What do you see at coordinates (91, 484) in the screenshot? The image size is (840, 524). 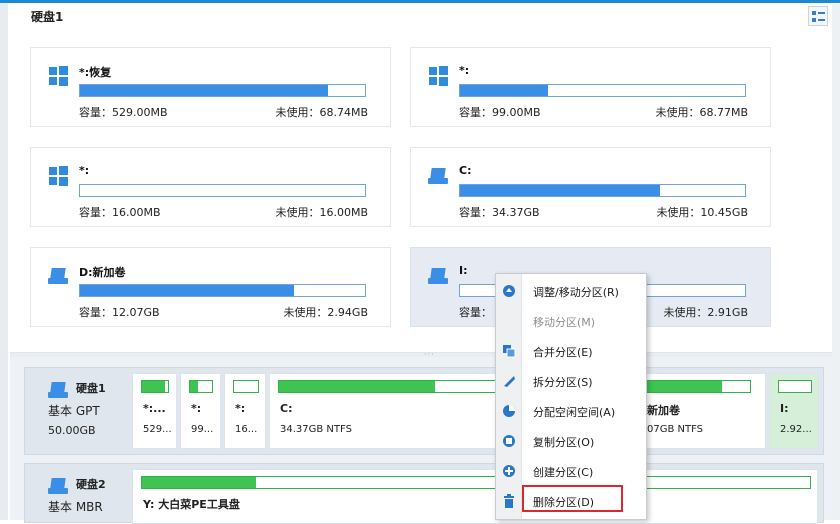 I see `disk-name: 硬盘2` at bounding box center [91, 484].